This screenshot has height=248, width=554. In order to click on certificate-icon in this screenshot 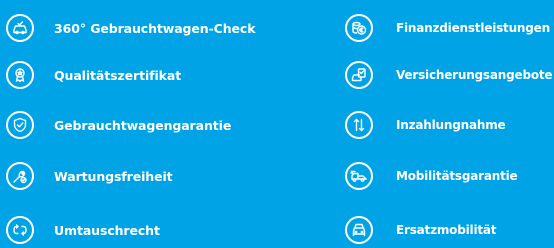, I will do `click(20, 75)`.